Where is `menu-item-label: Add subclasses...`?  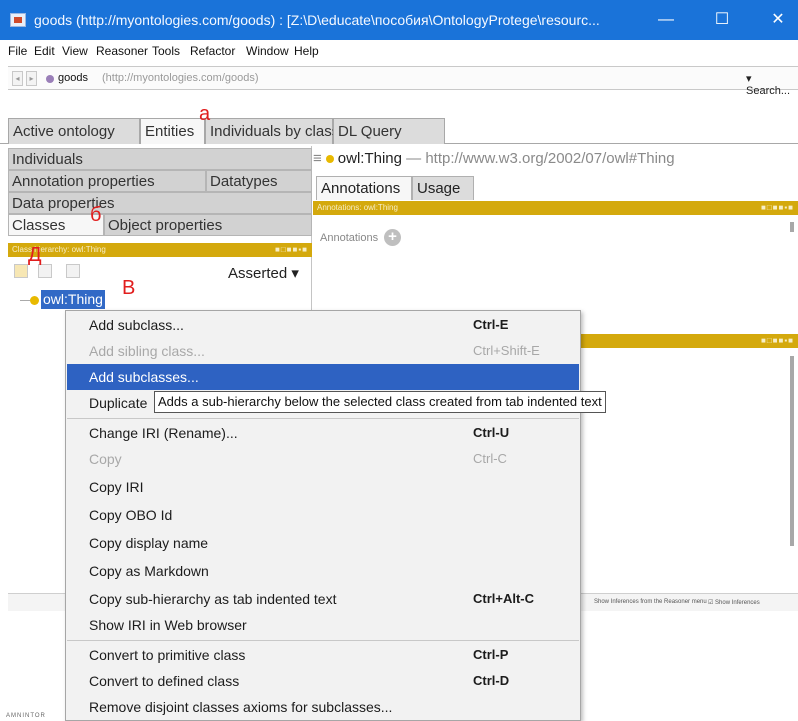 menu-item-label: Add subclasses... is located at coordinates (144, 377).